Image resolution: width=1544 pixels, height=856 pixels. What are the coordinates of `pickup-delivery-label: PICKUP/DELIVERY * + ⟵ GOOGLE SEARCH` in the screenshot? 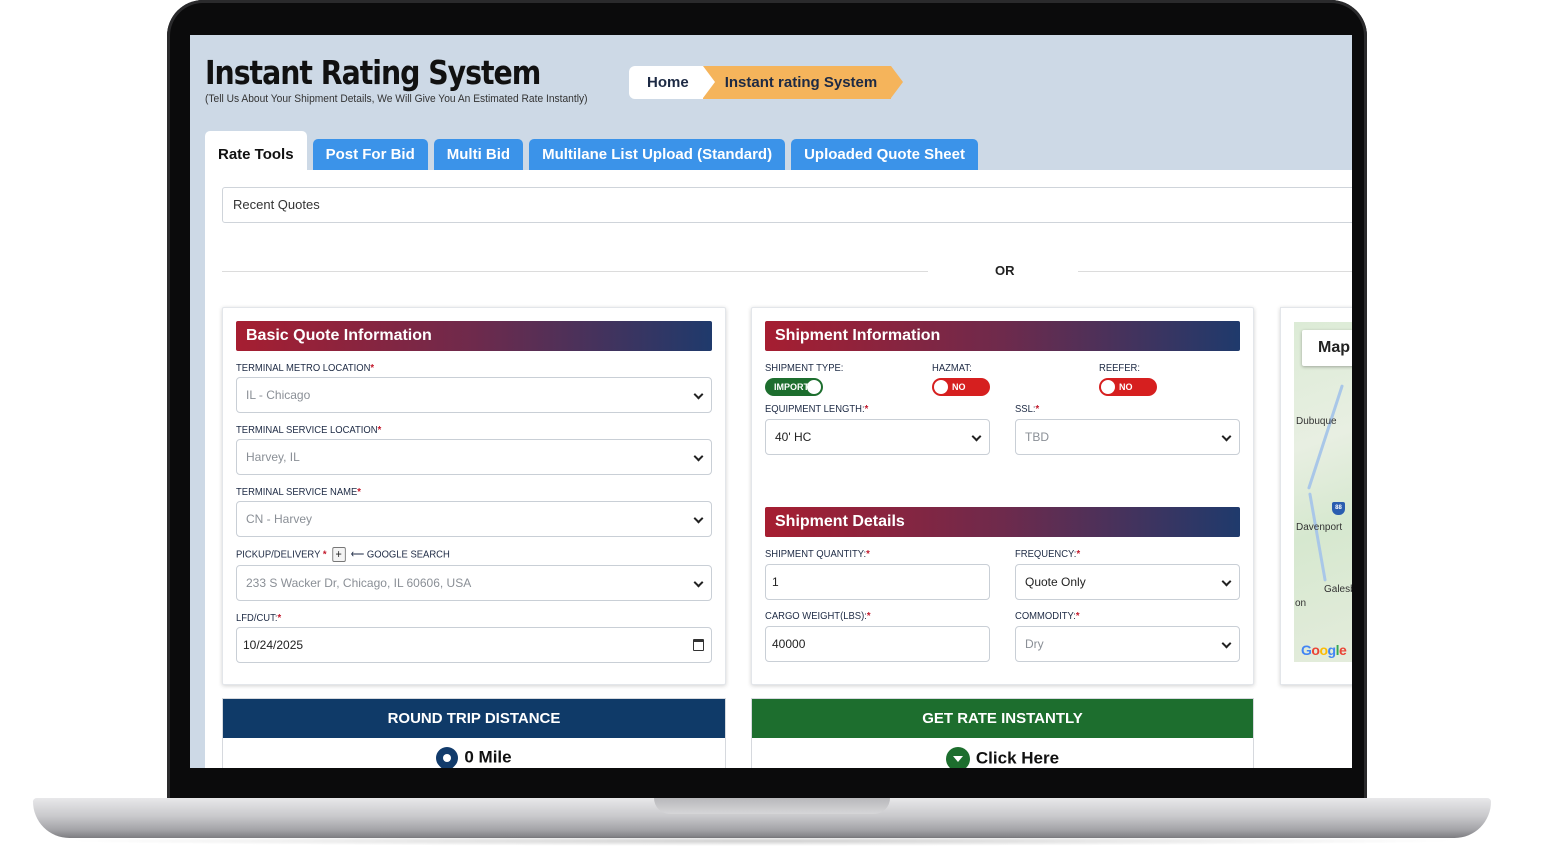 It's located at (343, 554).